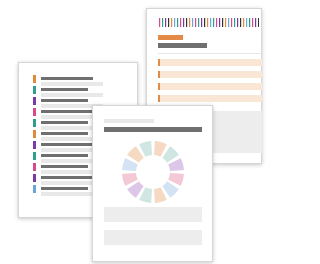  What do you see at coordinates (153, 172) in the screenshot?
I see `donut-ring-graphic` at bounding box center [153, 172].